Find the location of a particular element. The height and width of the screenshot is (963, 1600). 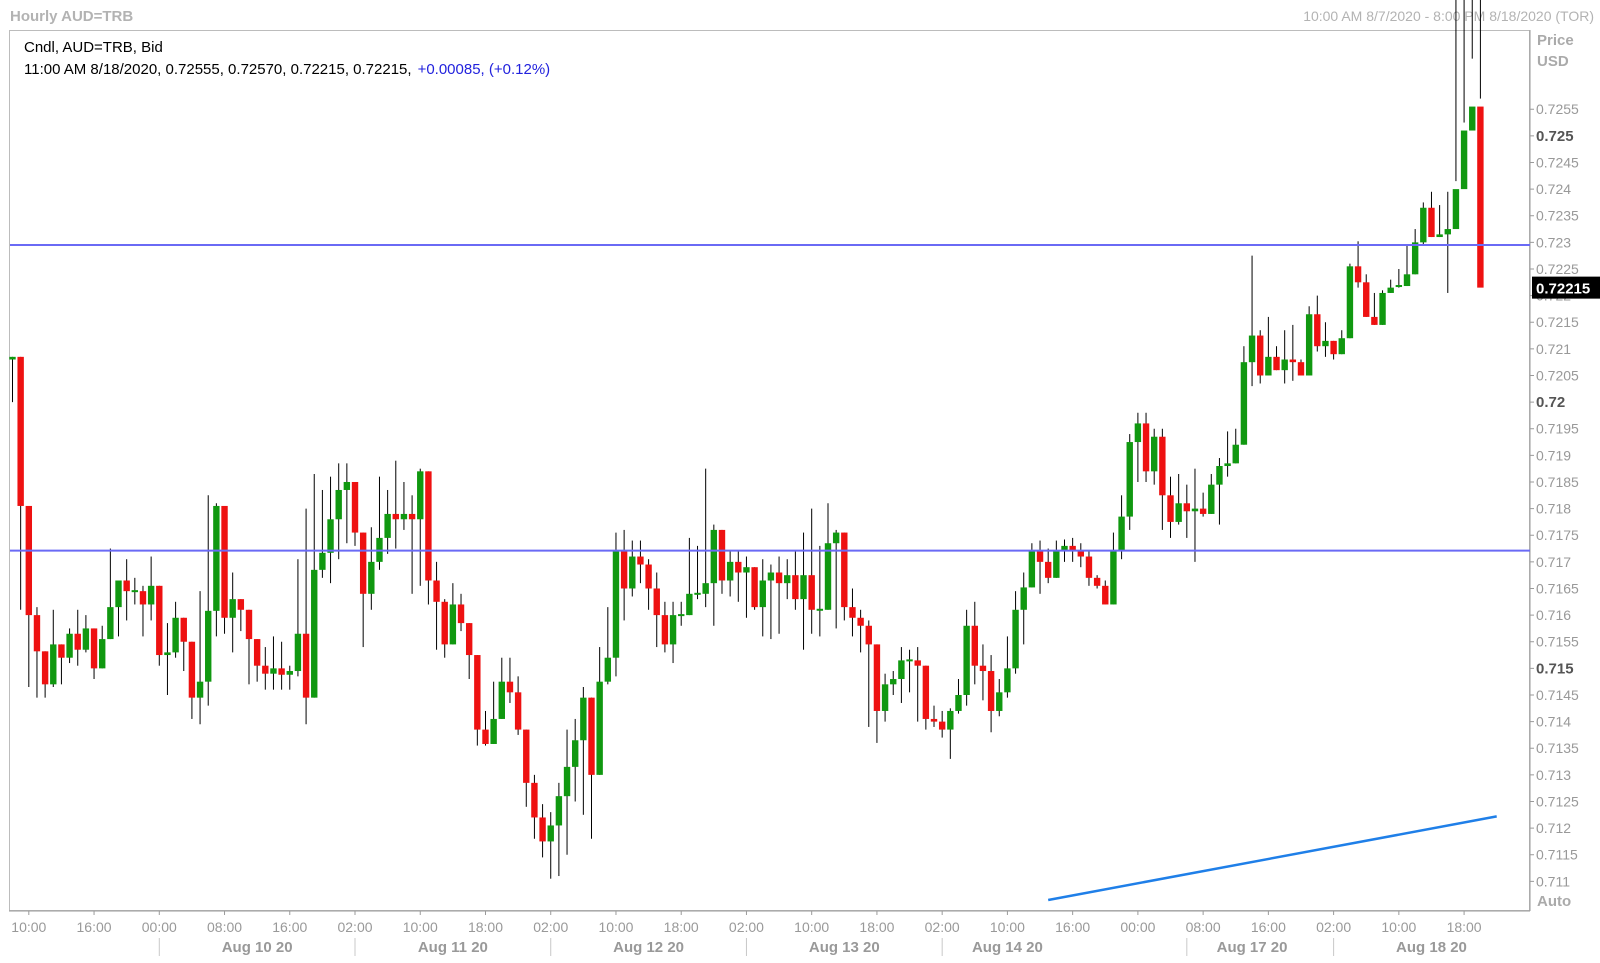

y-tick-label: 0.714 is located at coordinates (1553, 722).